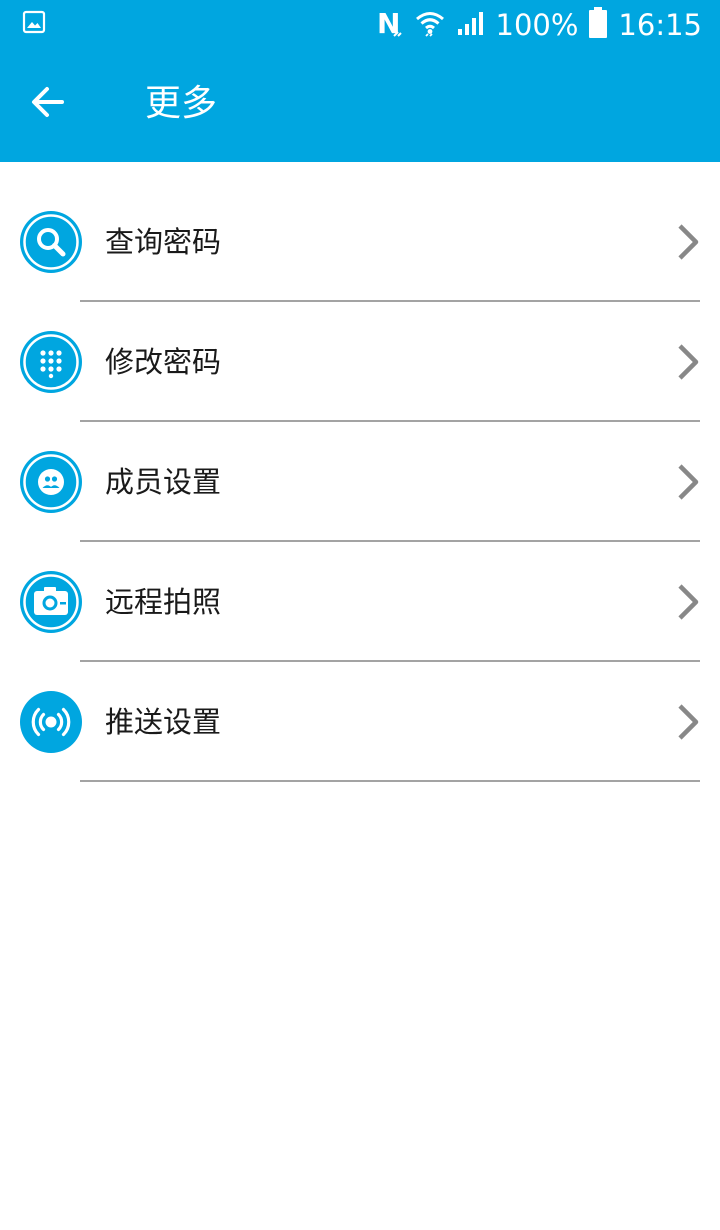 The width and height of the screenshot is (720, 1230). What do you see at coordinates (360, 106) in the screenshot?
I see `app-bar: 更多` at bounding box center [360, 106].